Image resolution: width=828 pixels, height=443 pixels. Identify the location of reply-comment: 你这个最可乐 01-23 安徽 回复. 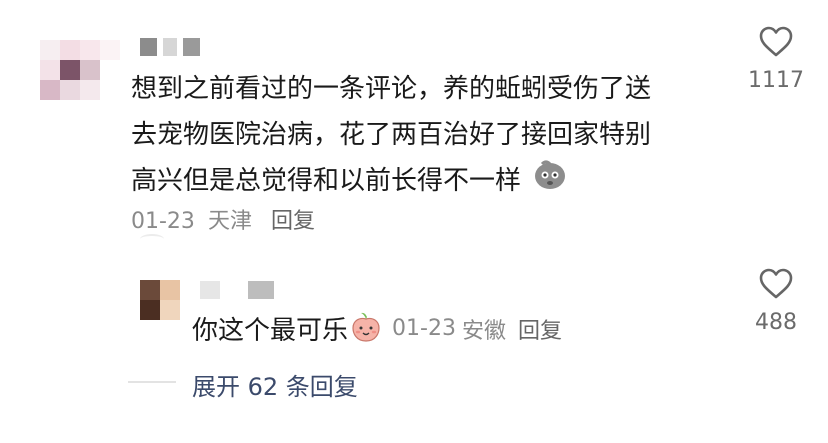
(377, 328).